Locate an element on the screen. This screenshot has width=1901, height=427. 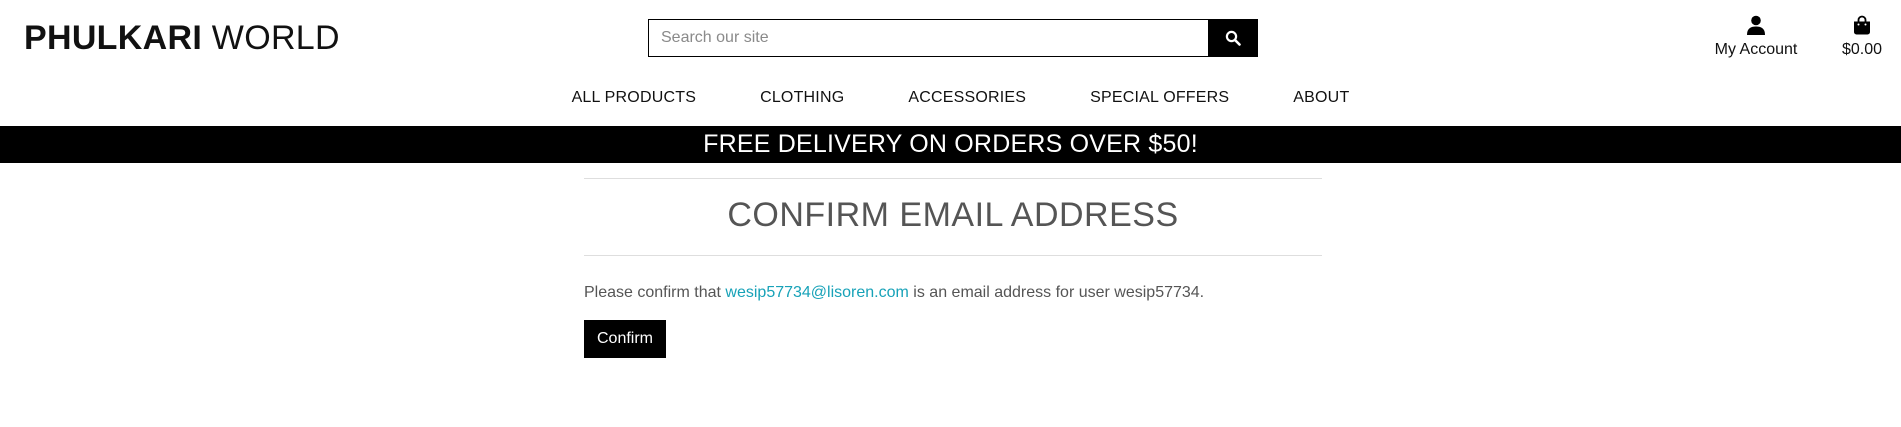
nav-item-accessories: ACCESSORIES is located at coordinates (967, 98).